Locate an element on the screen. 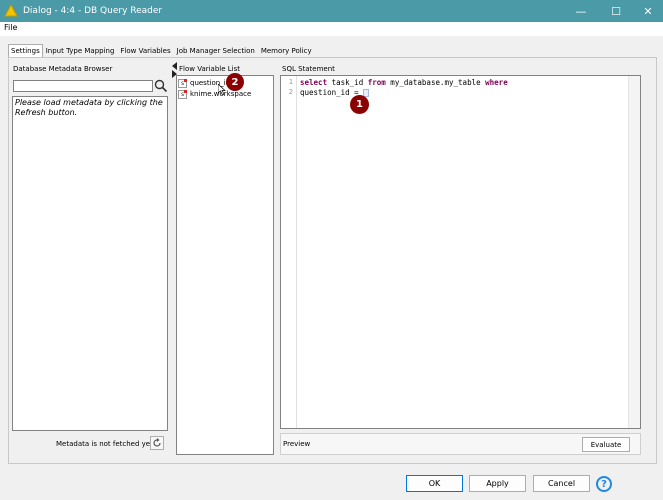  menu-bar: File is located at coordinates (331, 29).